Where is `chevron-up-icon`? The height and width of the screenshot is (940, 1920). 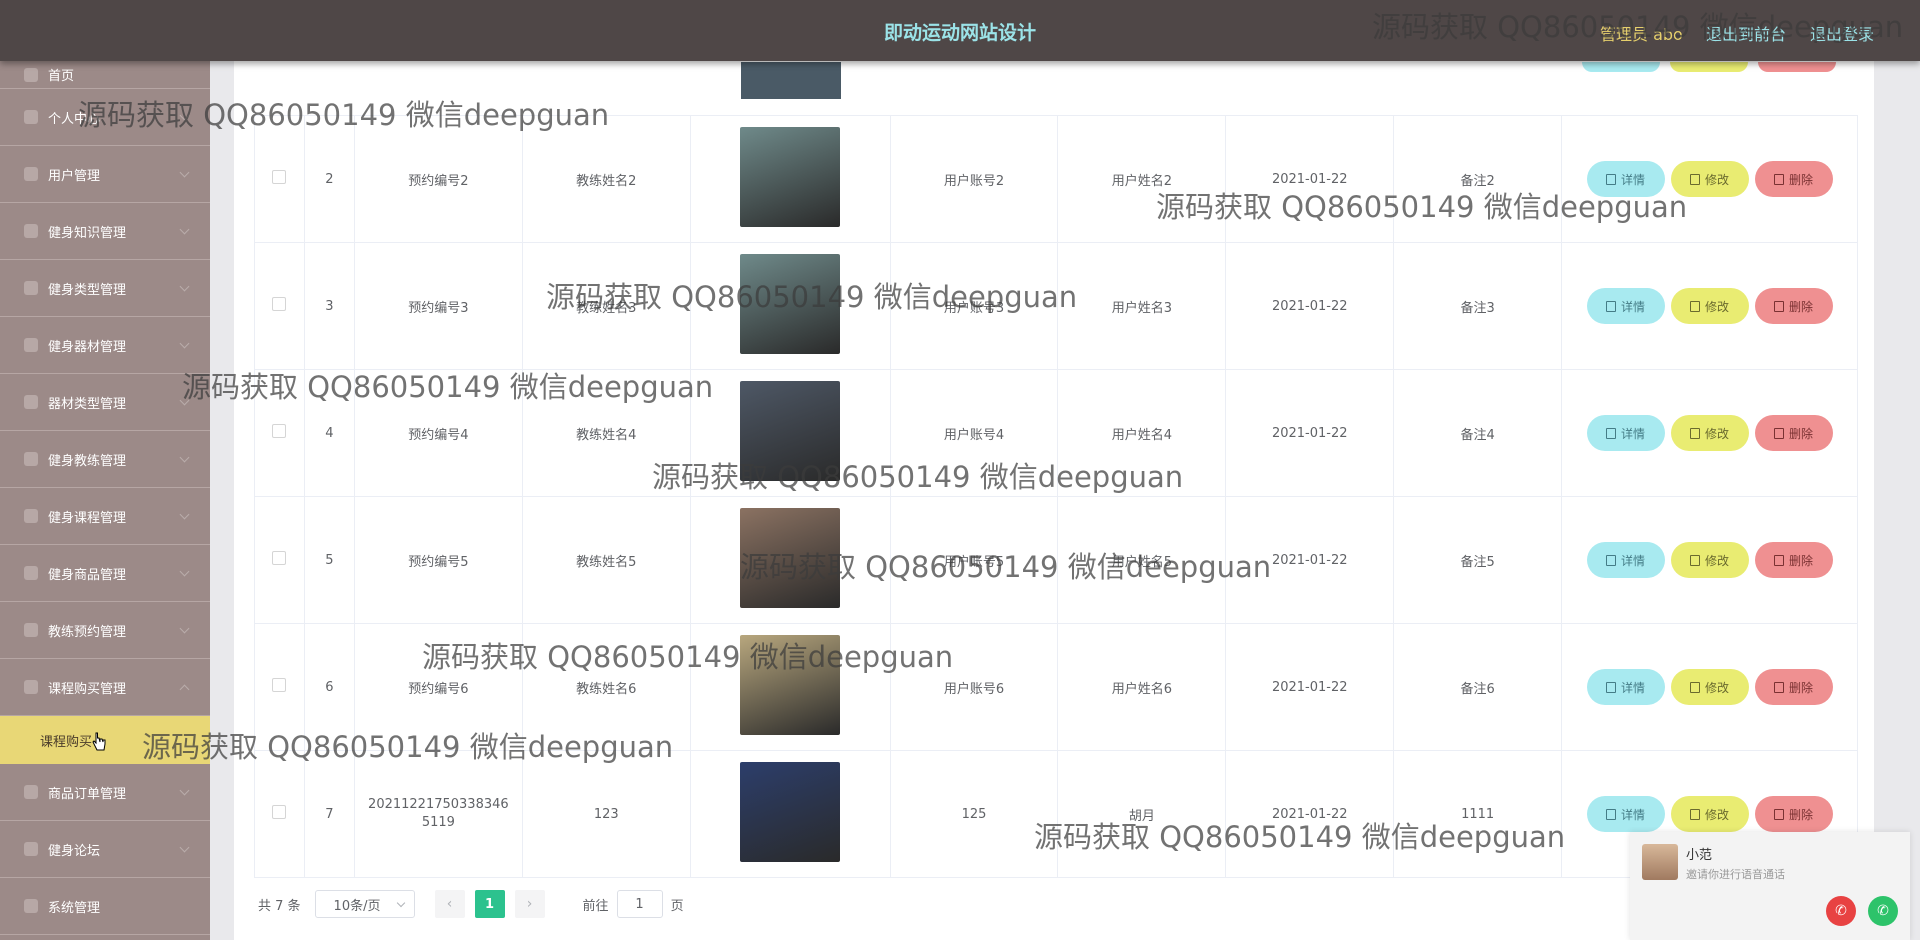 chevron-up-icon is located at coordinates (184, 689).